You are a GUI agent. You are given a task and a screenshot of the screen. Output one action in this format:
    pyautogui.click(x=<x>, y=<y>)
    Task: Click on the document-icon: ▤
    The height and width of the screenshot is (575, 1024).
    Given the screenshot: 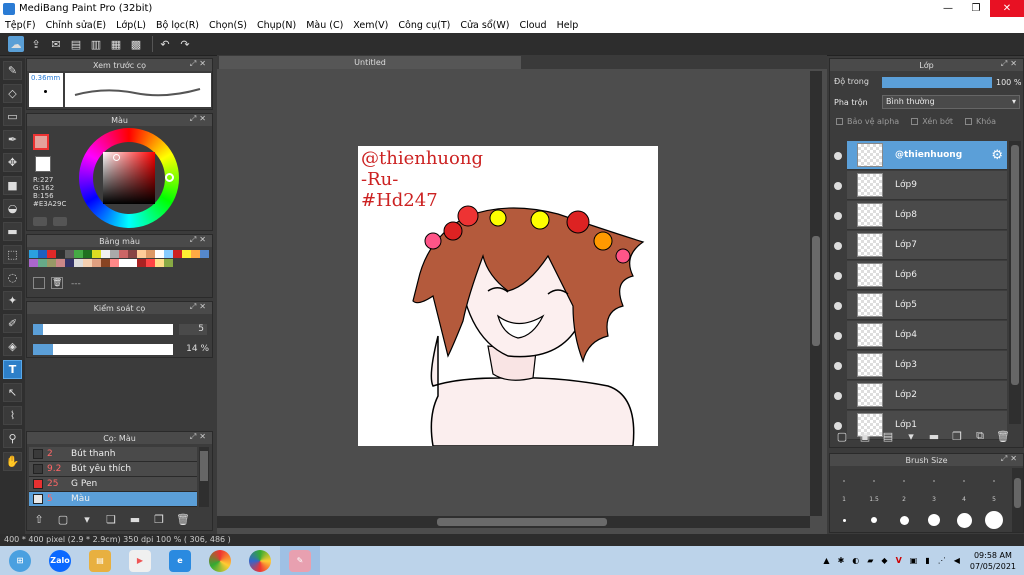 What is the action you would take?
    pyautogui.click(x=76, y=44)
    